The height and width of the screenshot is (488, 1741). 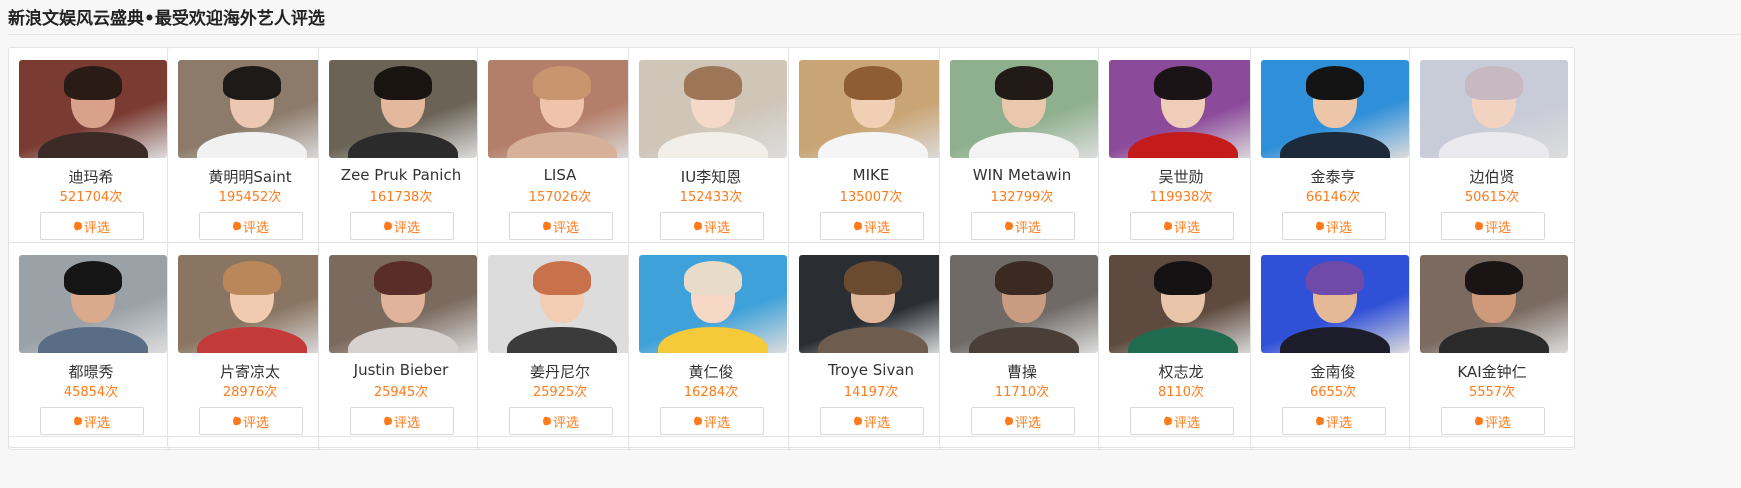 I want to click on artist-card: 片寄凉太 28976次 评选, so click(x=250, y=346).